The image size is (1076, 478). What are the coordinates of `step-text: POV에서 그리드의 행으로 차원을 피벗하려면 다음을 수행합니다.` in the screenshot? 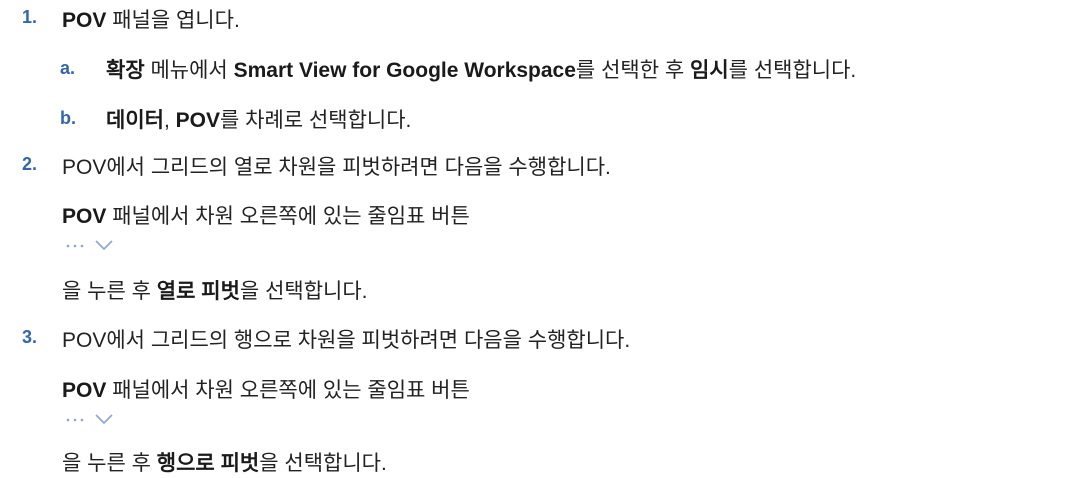 It's located at (346, 340).